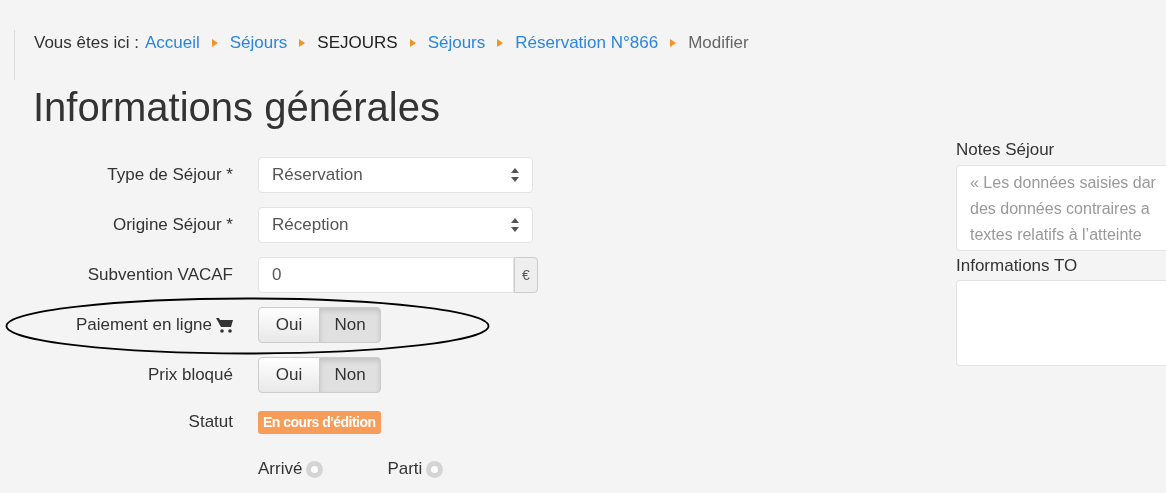 Image resolution: width=1166 pixels, height=493 pixels. I want to click on status-badge: En cours d'édition, so click(319, 422).